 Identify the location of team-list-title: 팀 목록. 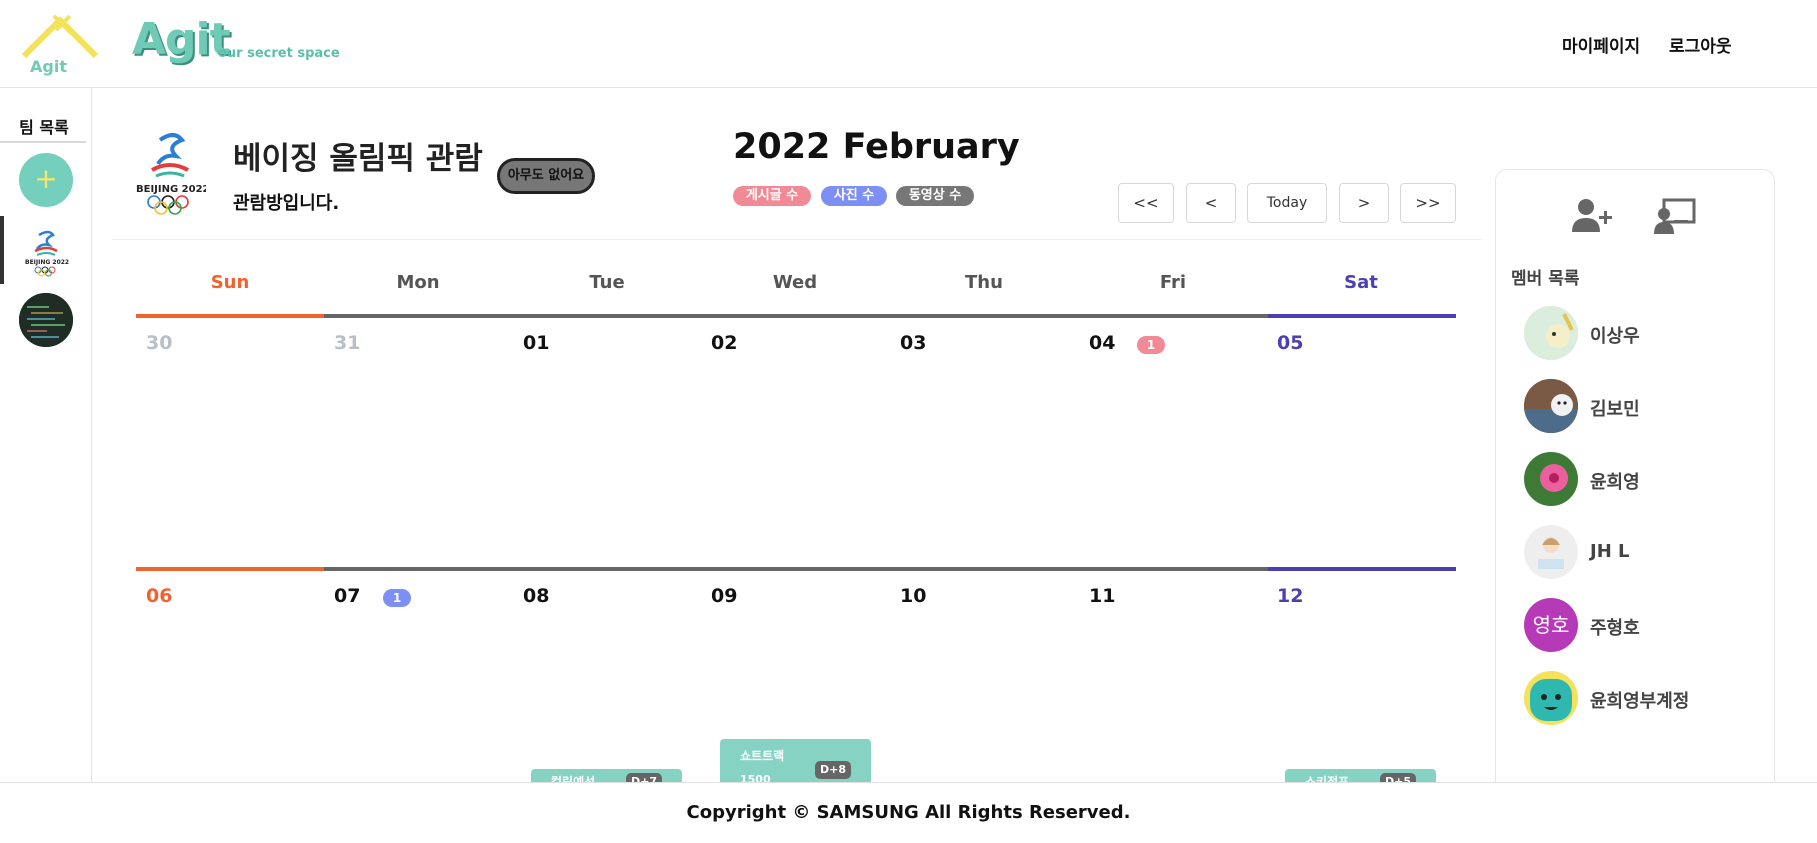
(44, 127).